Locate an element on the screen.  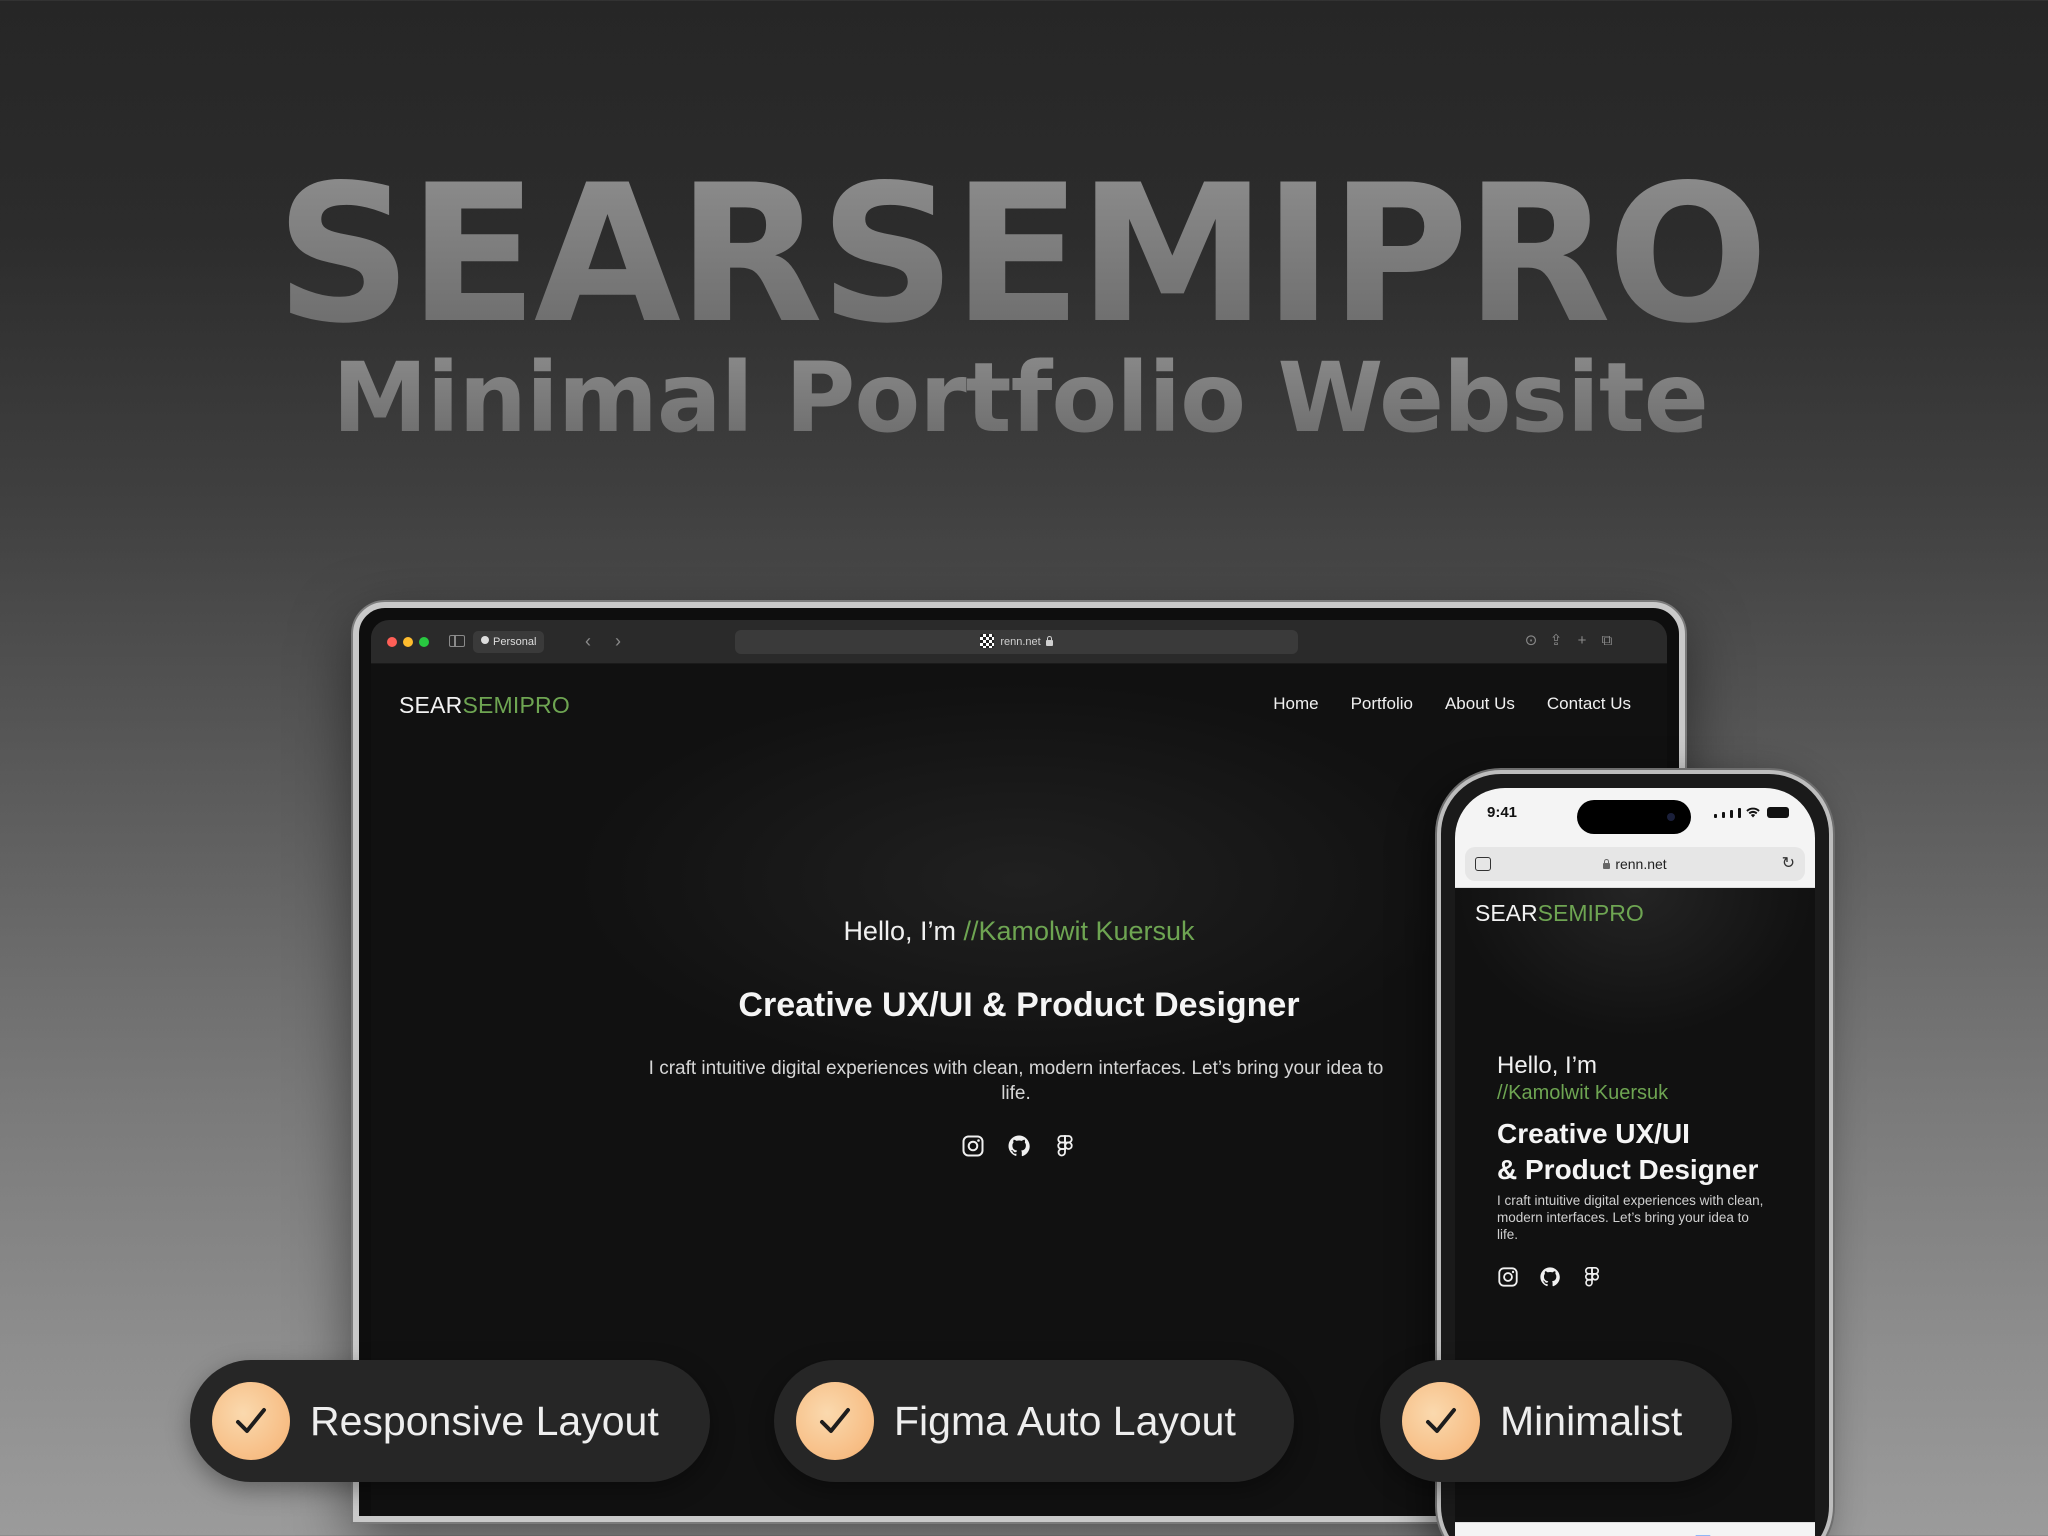
designer-name: //Kamolwit Kuersuk is located at coordinates (1079, 931).